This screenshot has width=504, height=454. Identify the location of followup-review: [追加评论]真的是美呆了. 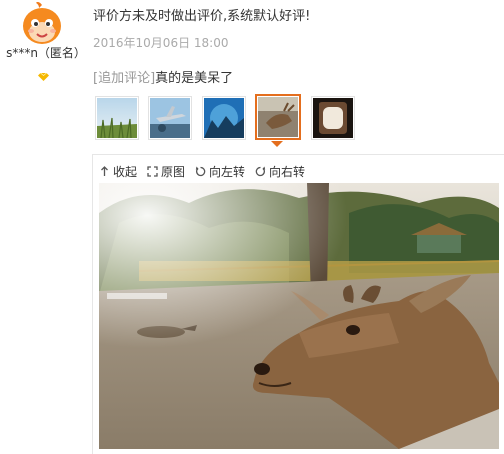
(163, 76).